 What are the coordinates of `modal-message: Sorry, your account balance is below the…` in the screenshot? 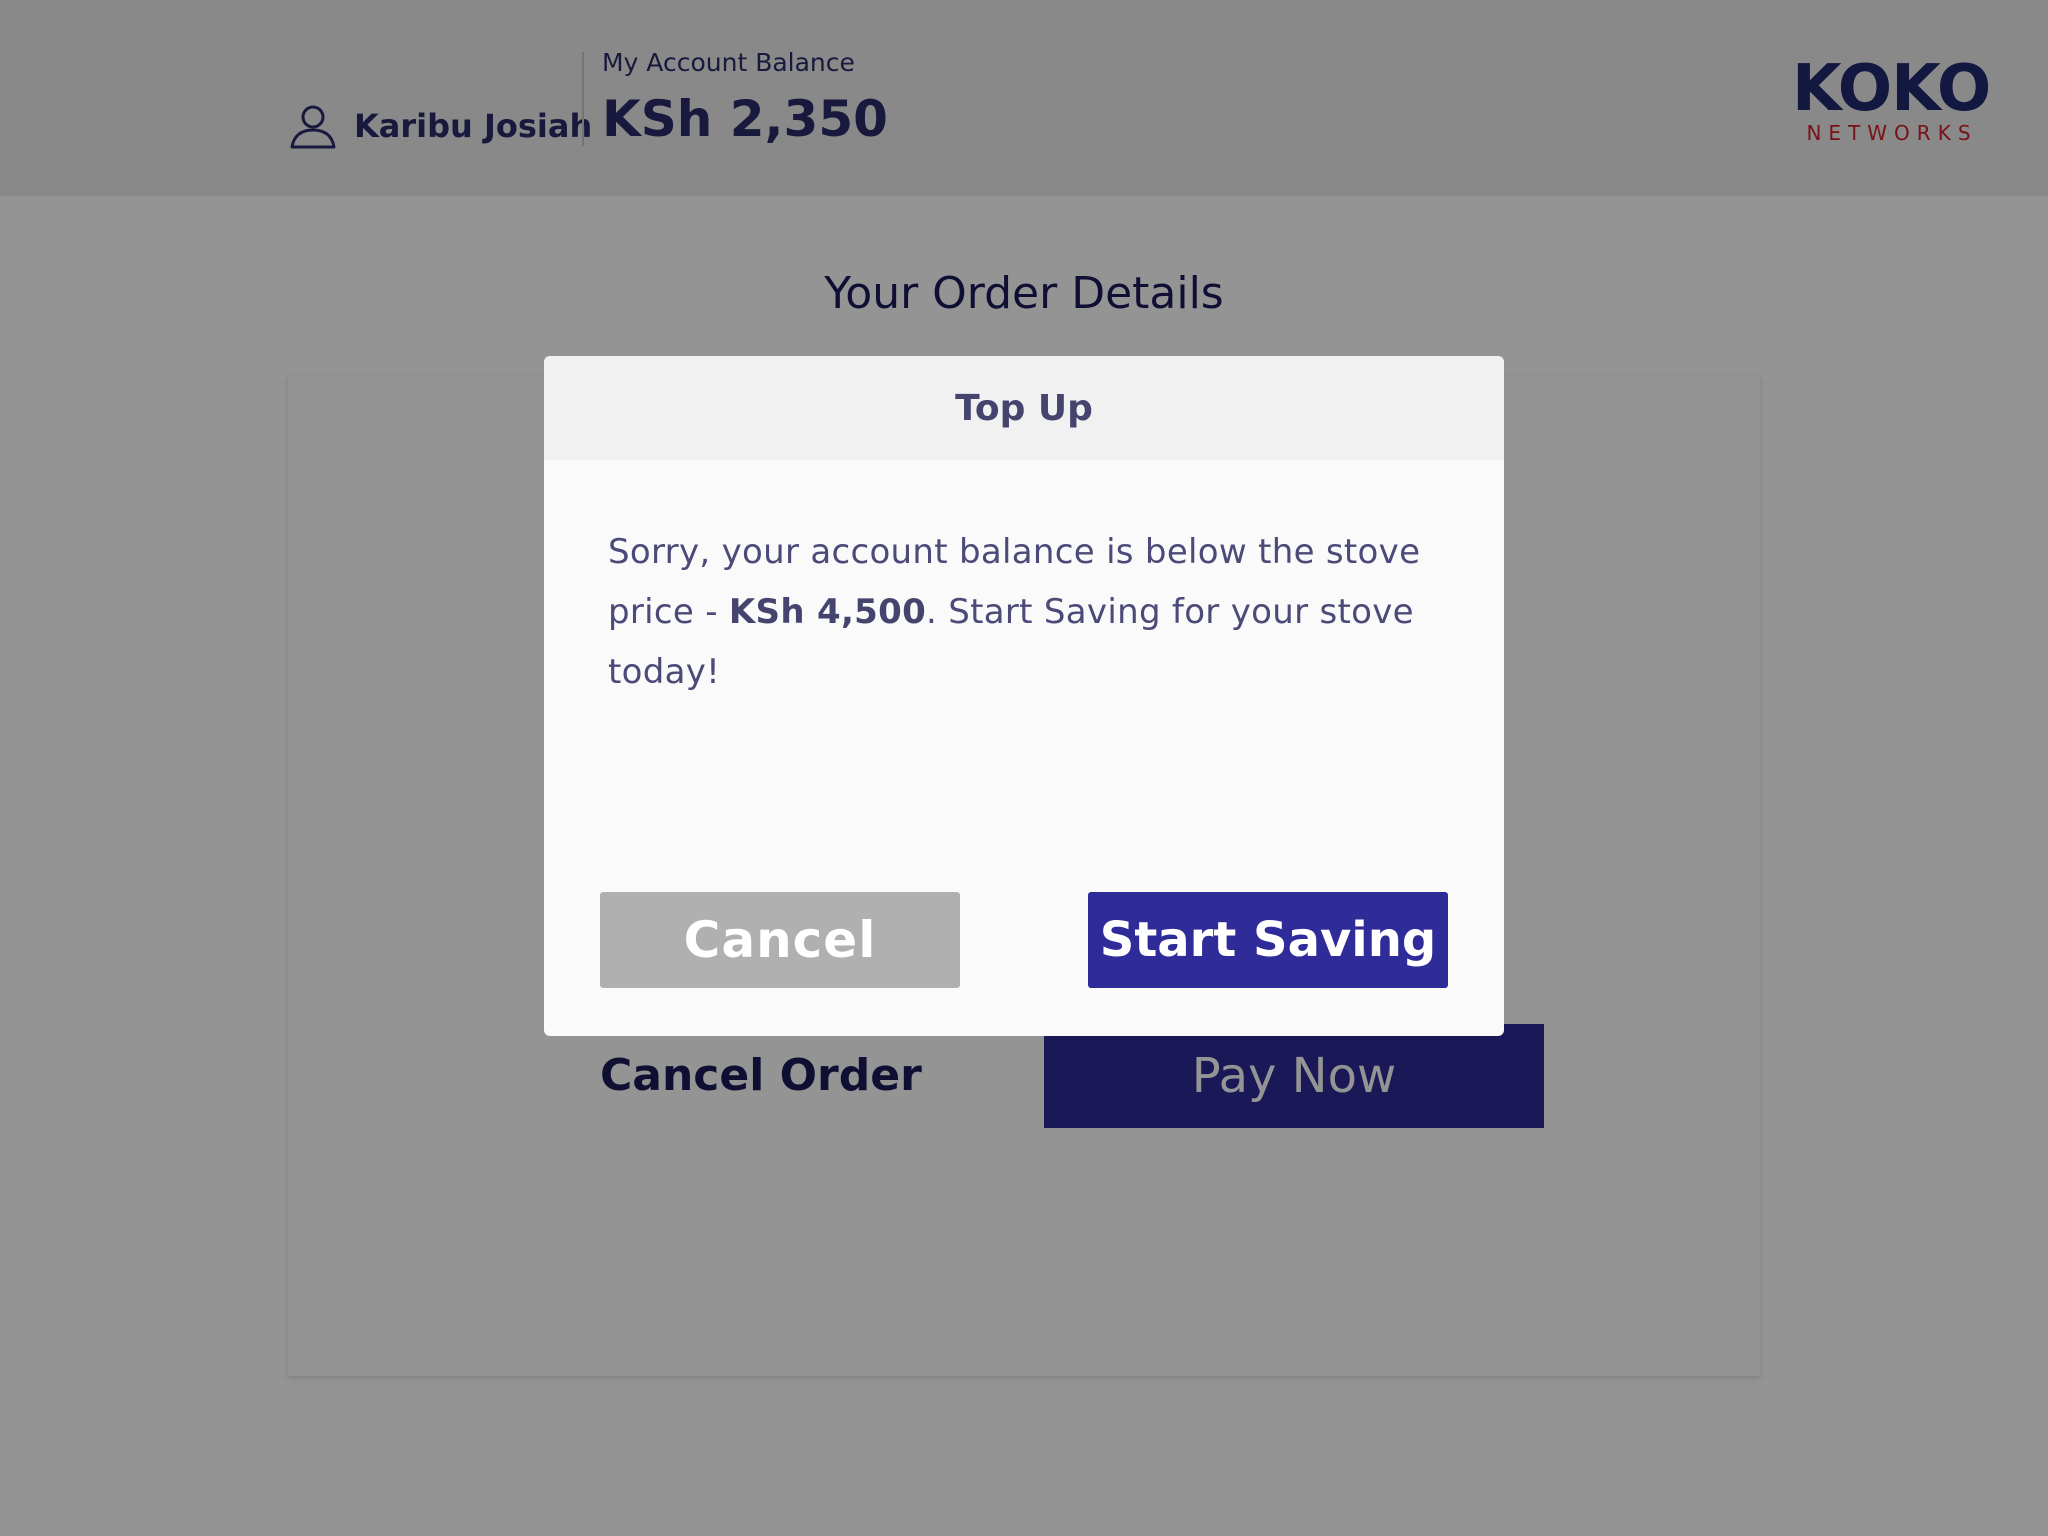 It's located at (1038, 612).